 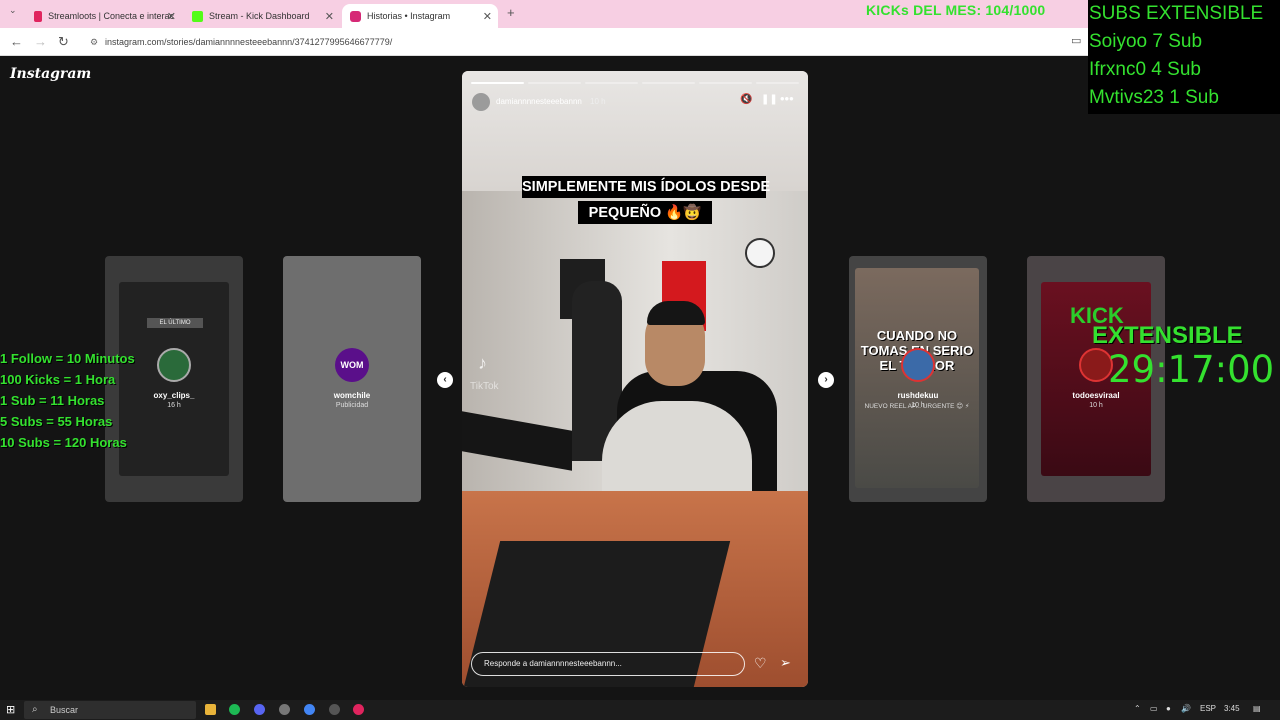 I want to click on like-heart-icon: ♡, so click(x=760, y=663).